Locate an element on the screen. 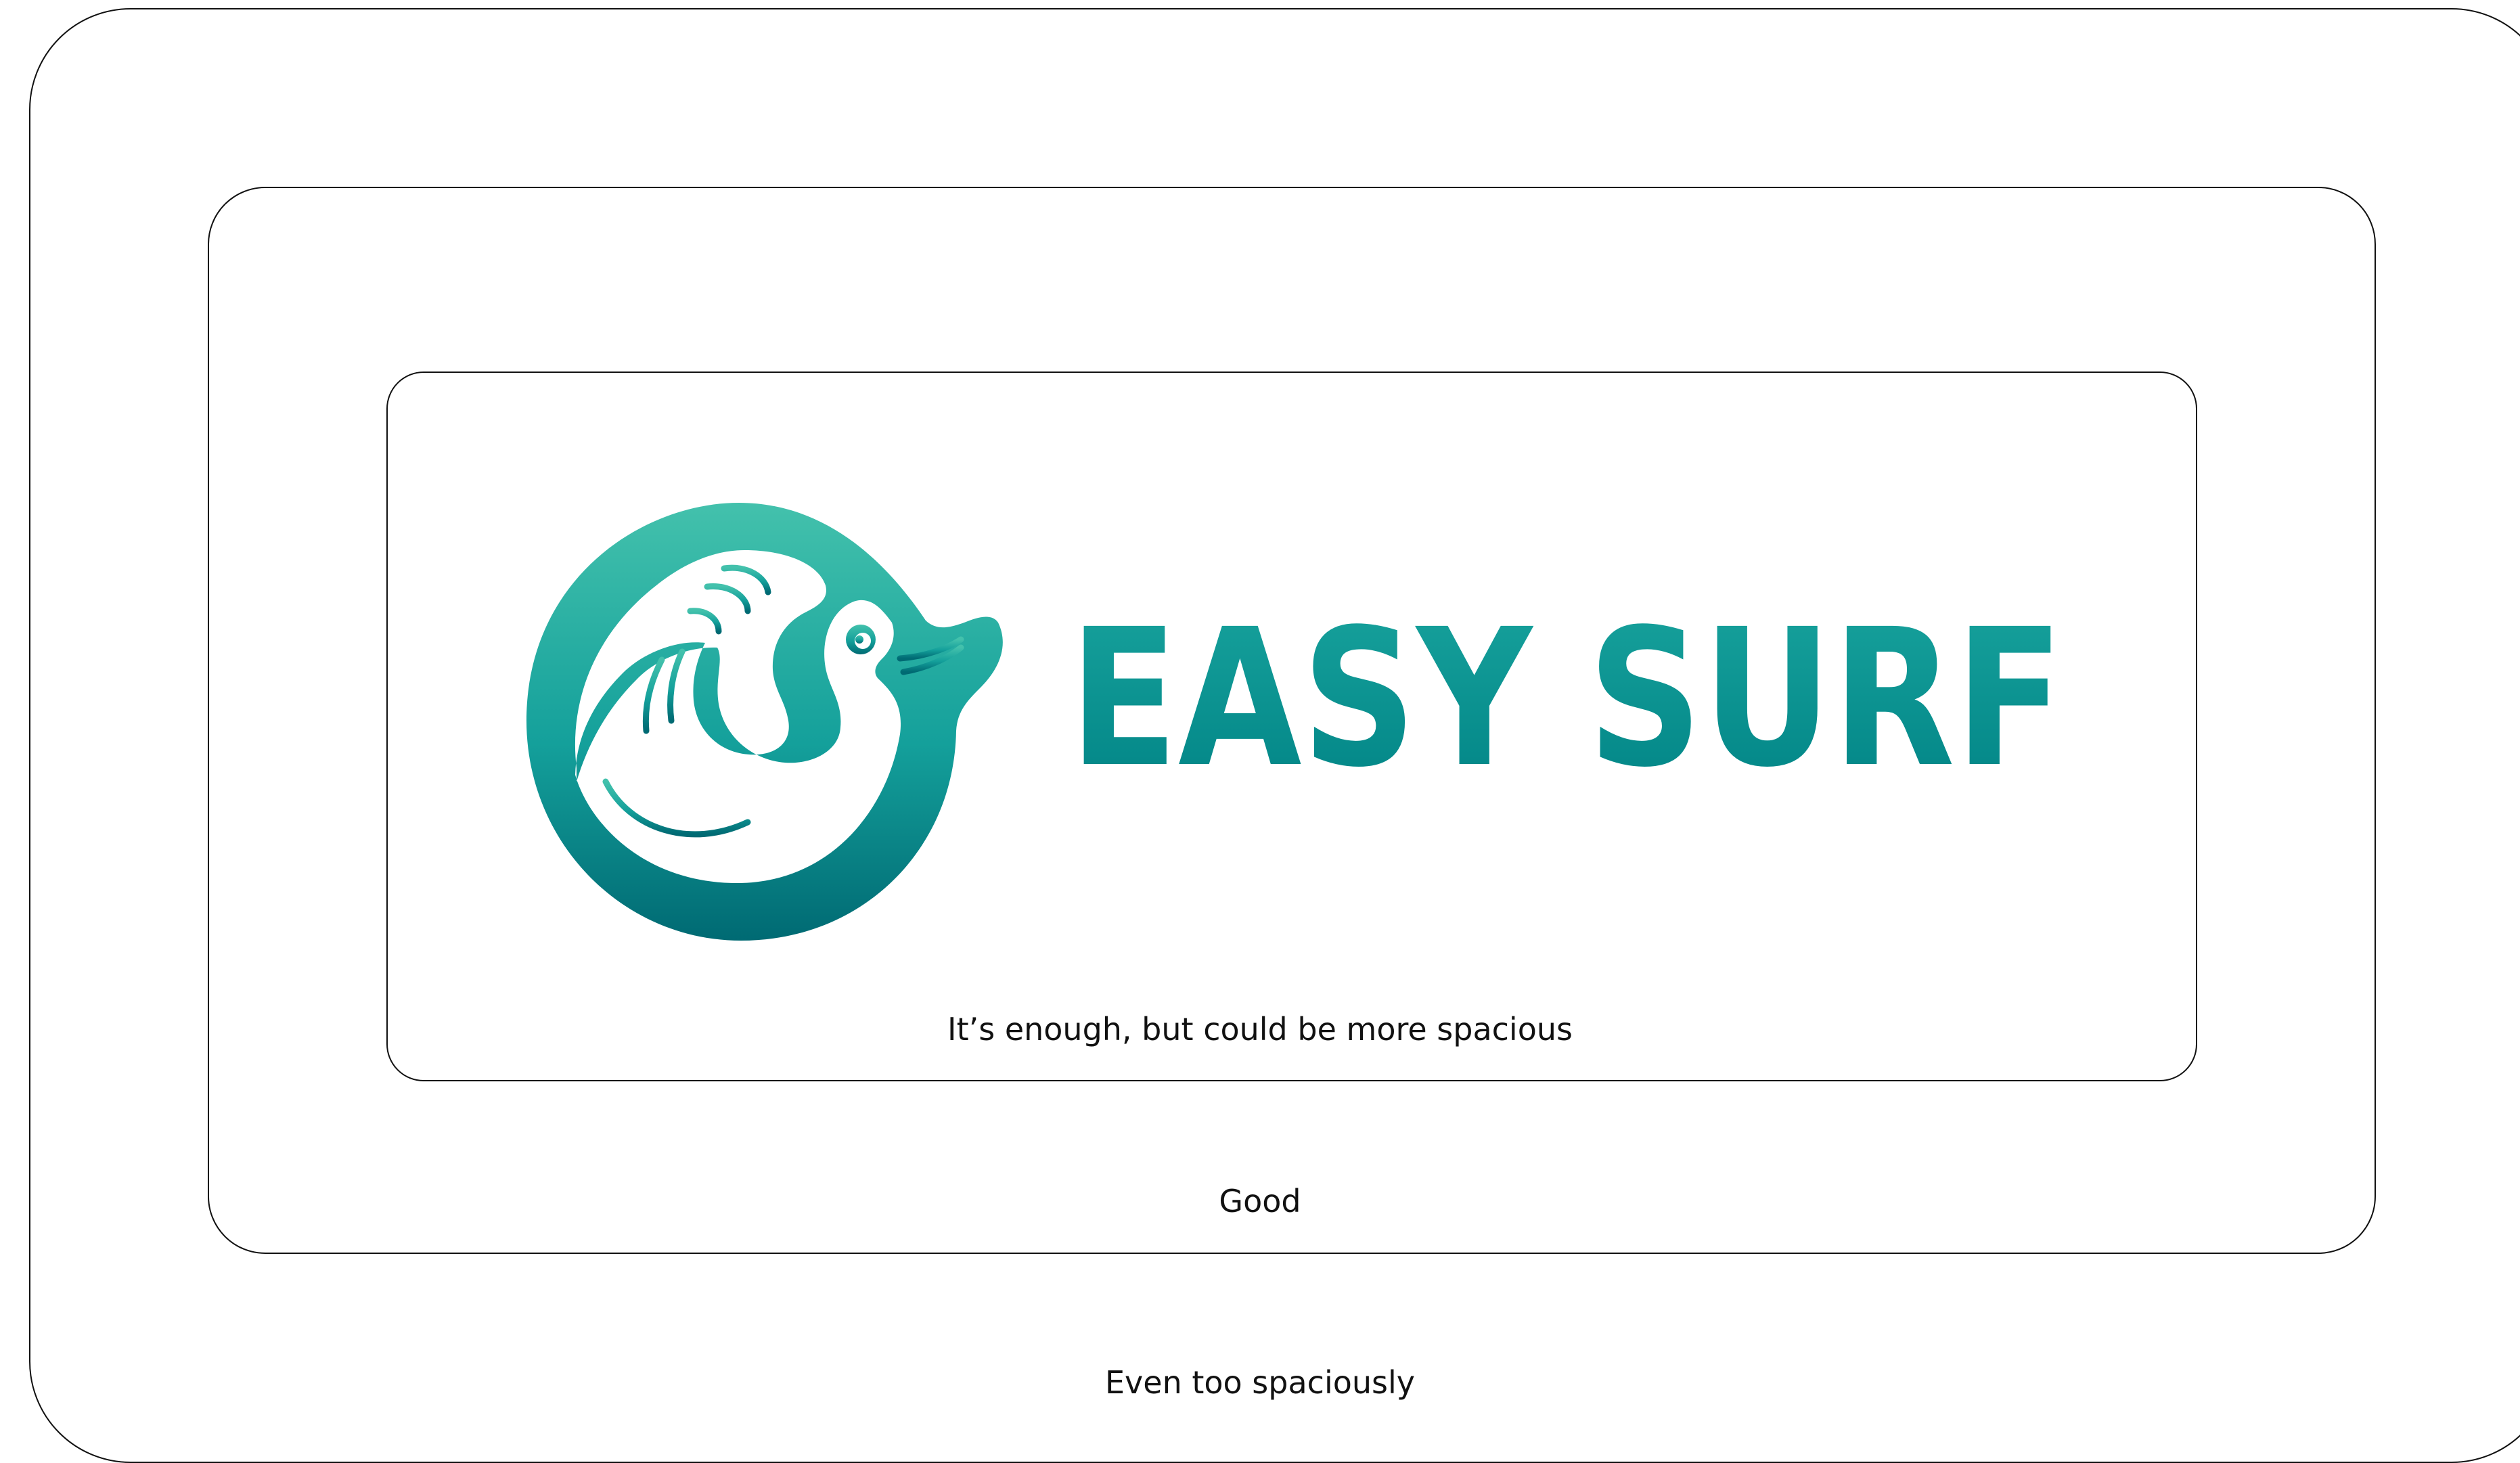  logo-wordmark: EASY SURF is located at coordinates (1566, 702).